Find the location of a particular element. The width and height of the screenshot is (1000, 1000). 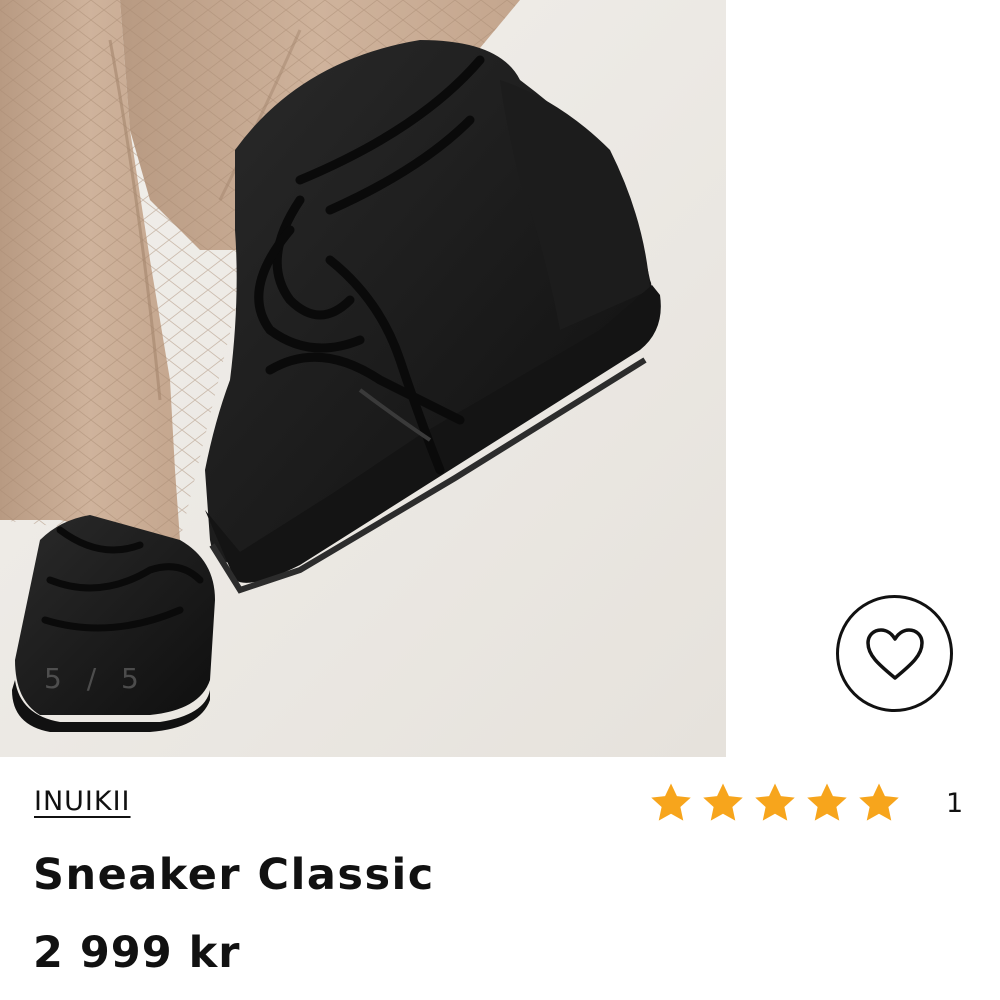

star-rating is located at coordinates (775, 803).